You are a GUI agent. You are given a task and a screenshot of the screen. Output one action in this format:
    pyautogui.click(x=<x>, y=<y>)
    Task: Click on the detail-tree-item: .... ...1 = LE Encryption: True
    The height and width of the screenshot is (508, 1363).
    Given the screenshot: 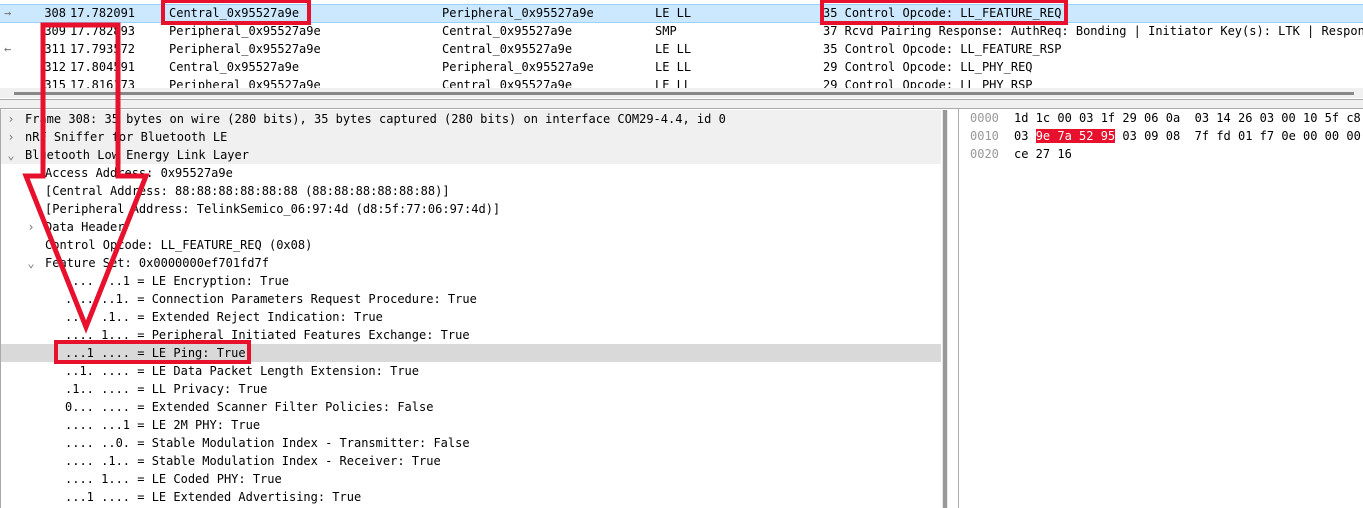 What is the action you would take?
    pyautogui.click(x=471, y=281)
    